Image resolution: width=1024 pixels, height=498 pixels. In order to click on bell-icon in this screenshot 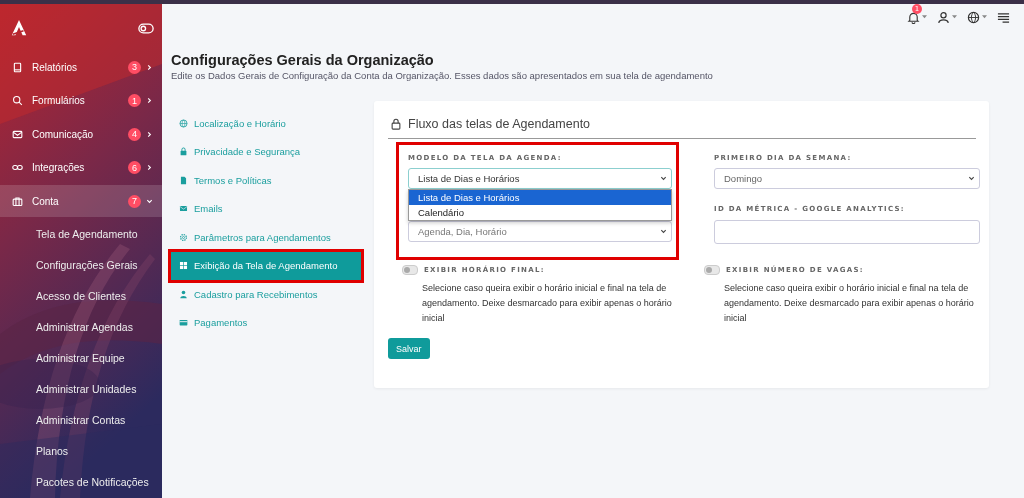, I will do `click(913, 17)`.